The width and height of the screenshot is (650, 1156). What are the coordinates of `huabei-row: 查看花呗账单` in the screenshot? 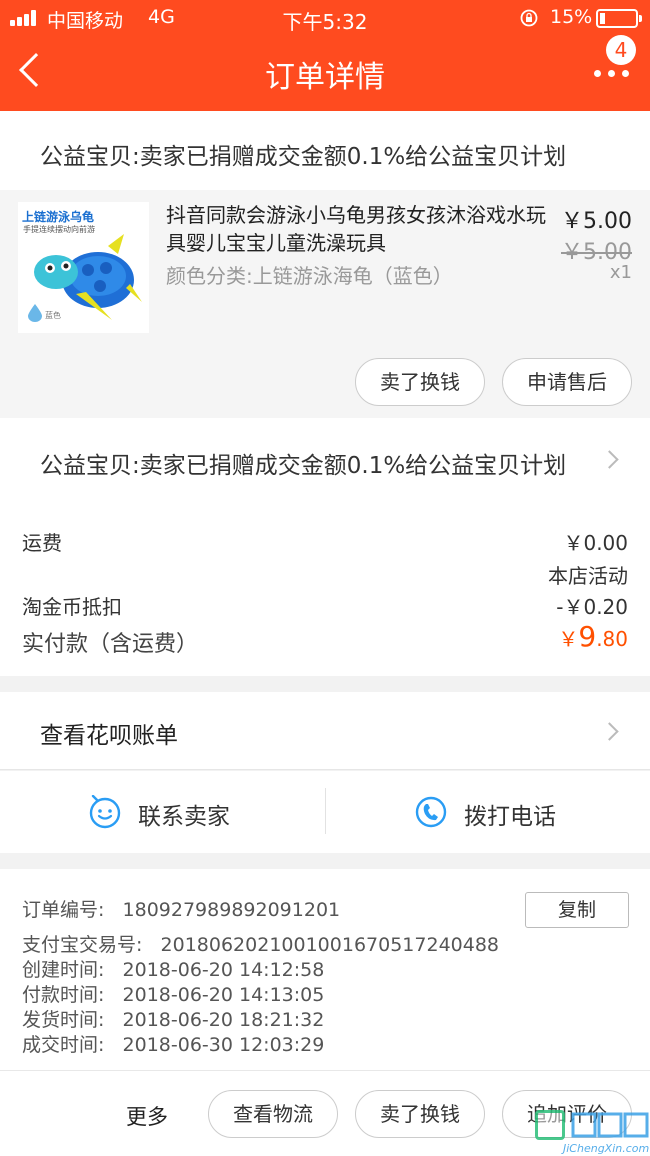 It's located at (325, 731).